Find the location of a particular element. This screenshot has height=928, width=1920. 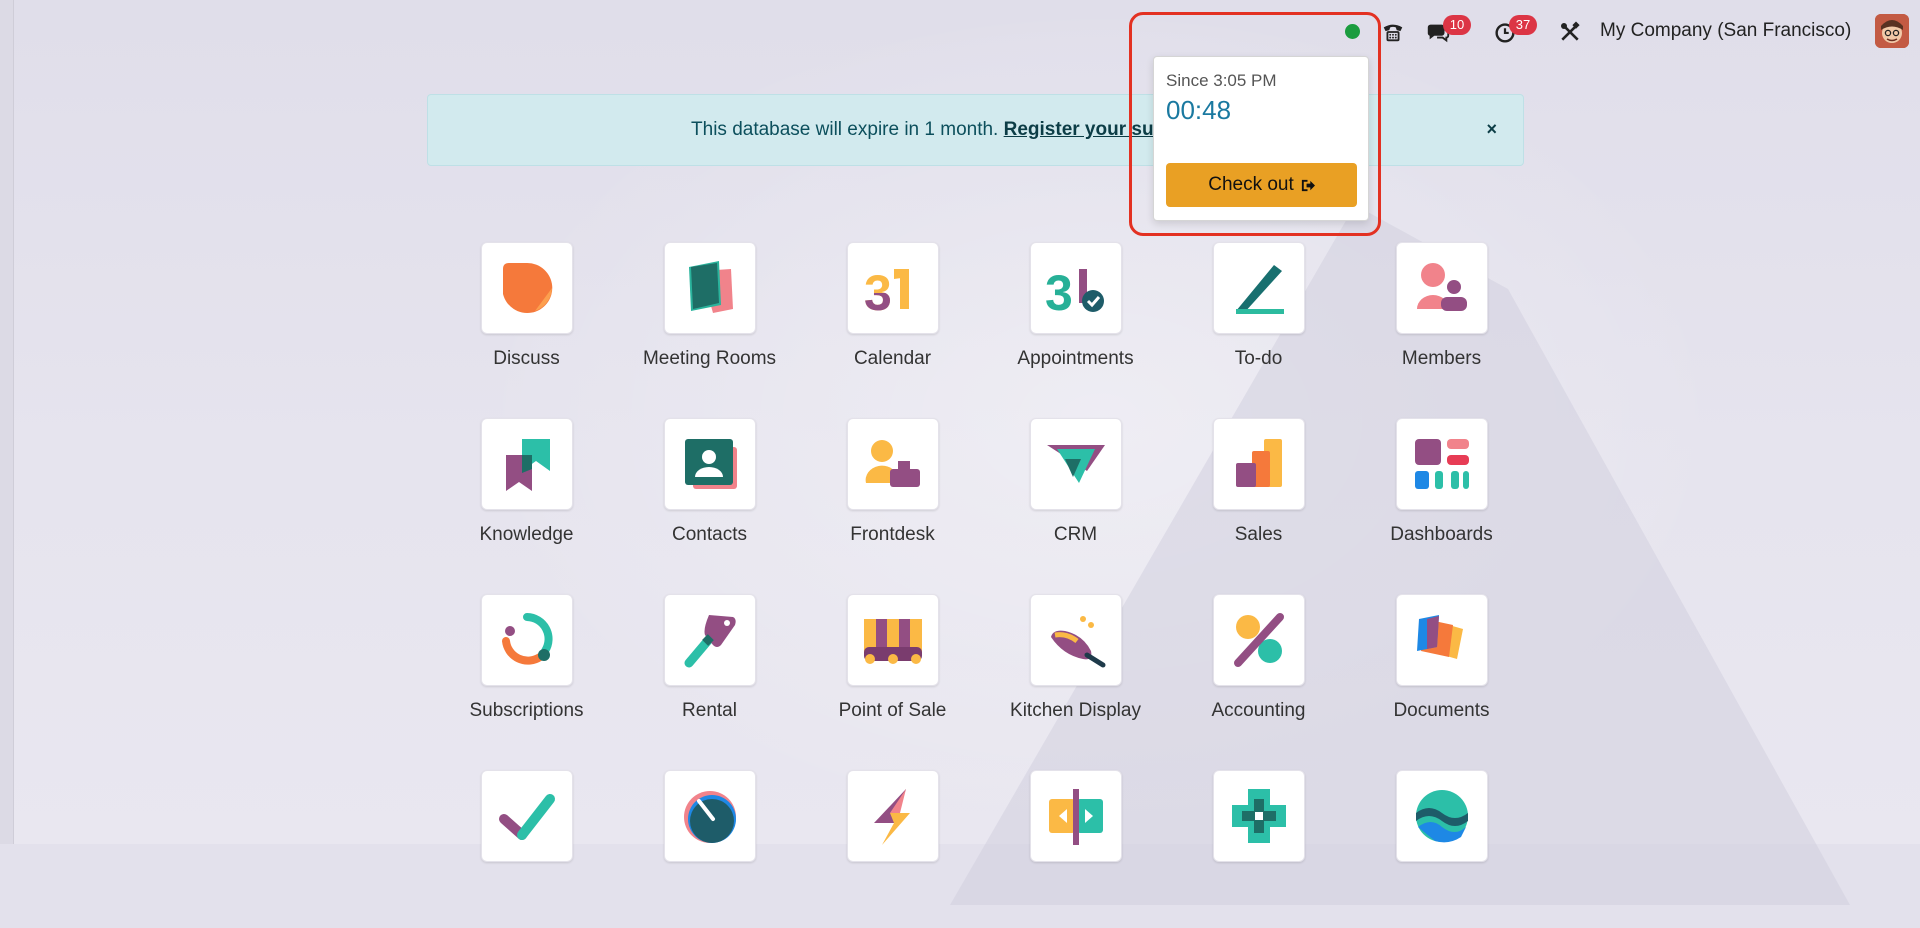

app-website is located at coordinates (1441, 849).